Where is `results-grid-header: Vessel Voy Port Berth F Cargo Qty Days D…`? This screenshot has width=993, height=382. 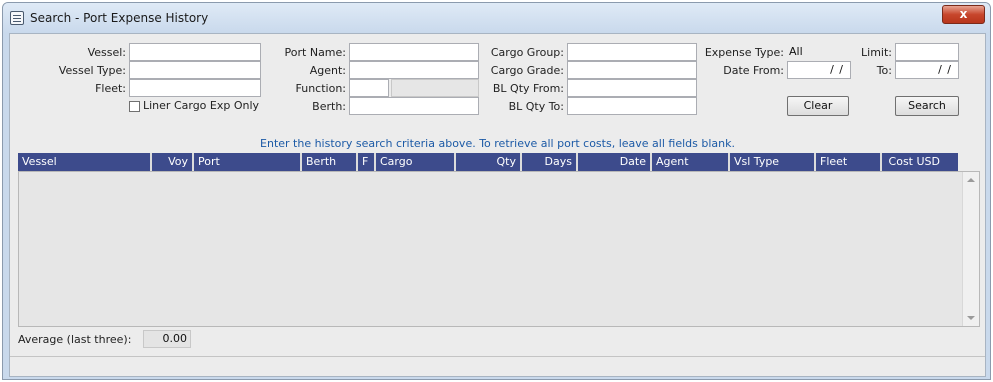
results-grid-header: Vessel Voy Port Berth F Cargo Qty Days D… is located at coordinates (488, 162).